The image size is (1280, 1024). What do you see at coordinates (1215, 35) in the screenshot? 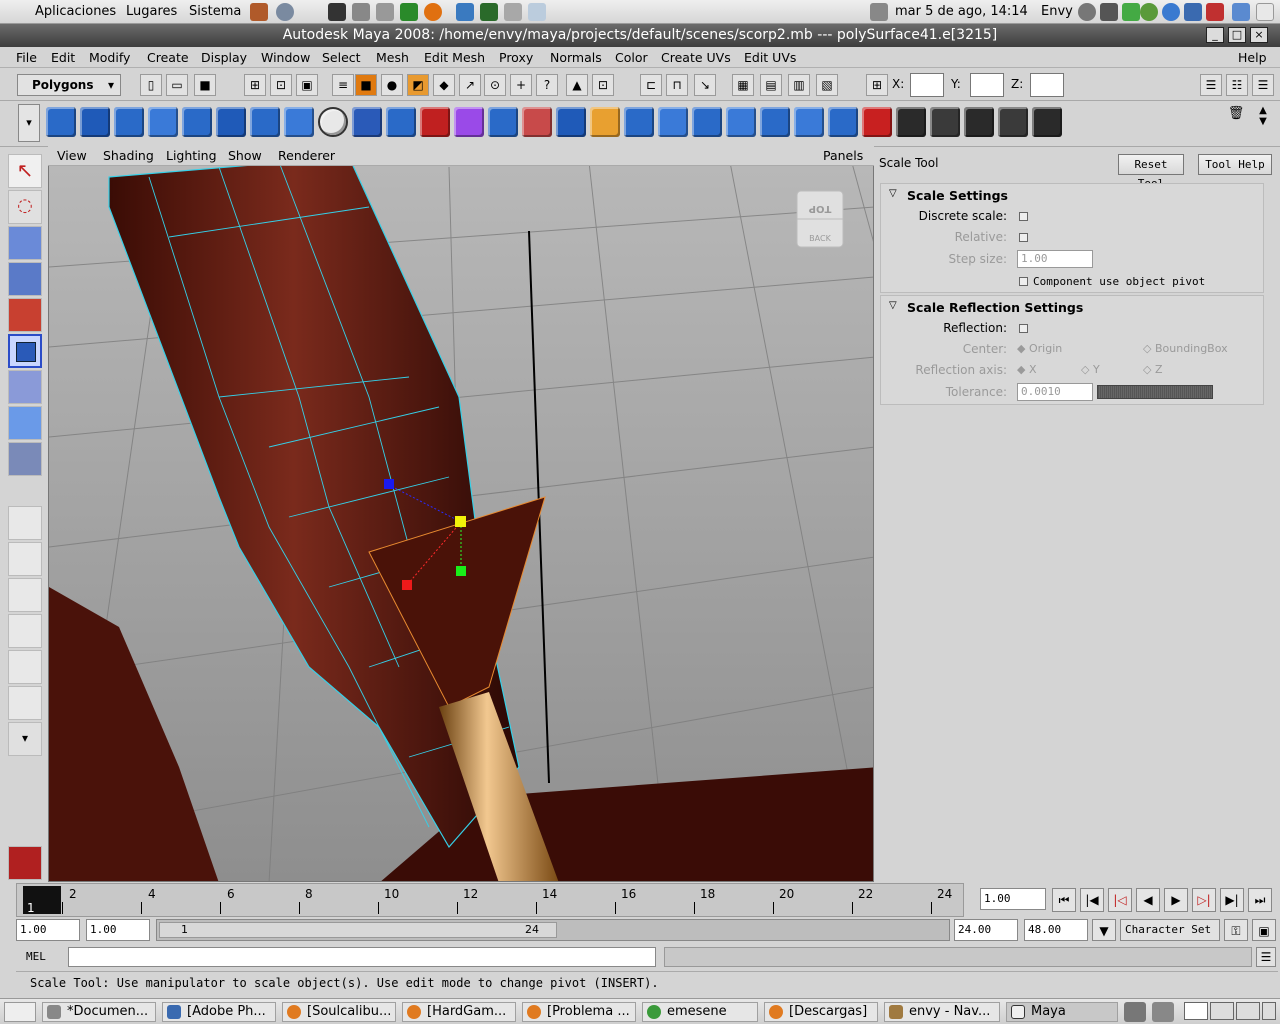
I see `minimize-button: _` at bounding box center [1215, 35].